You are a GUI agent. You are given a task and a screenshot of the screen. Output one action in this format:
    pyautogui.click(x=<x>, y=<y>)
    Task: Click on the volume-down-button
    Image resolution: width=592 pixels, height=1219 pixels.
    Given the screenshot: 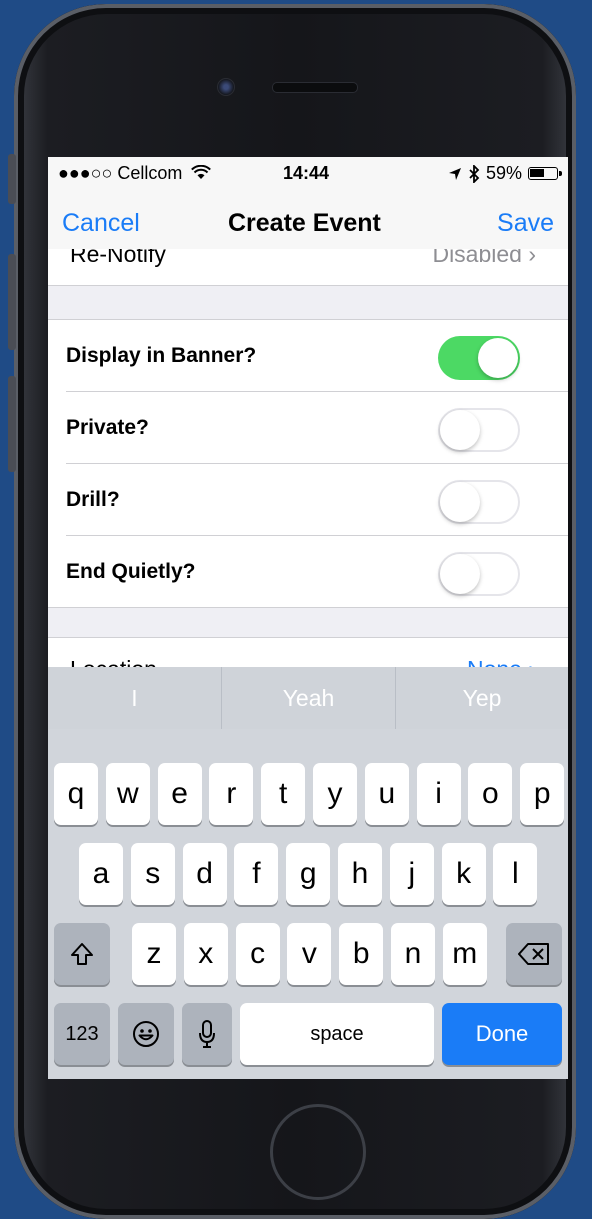 What is the action you would take?
    pyautogui.click(x=12, y=424)
    